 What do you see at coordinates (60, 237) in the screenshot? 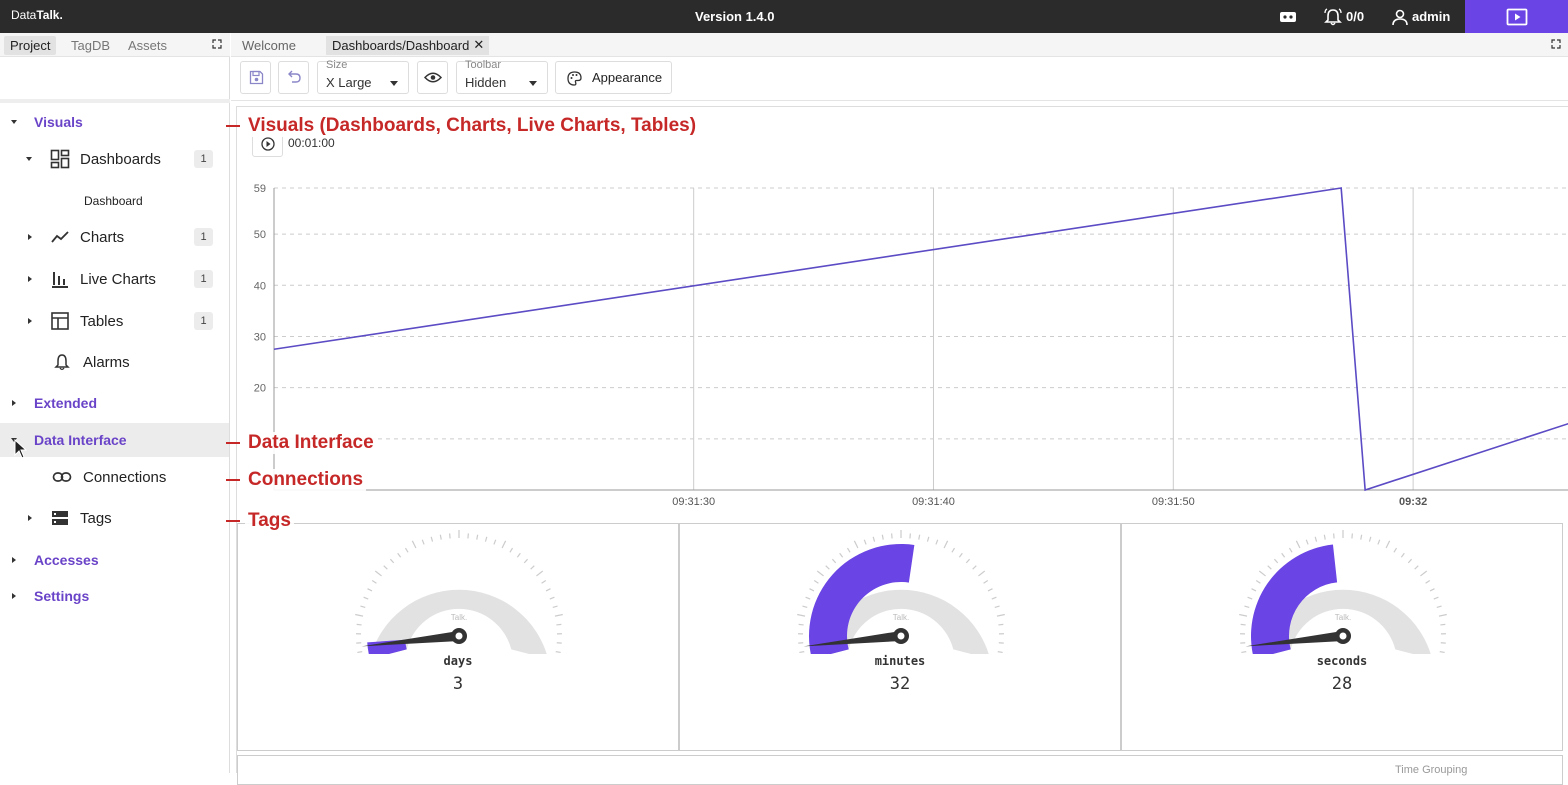
I see `line-chart-icon` at bounding box center [60, 237].